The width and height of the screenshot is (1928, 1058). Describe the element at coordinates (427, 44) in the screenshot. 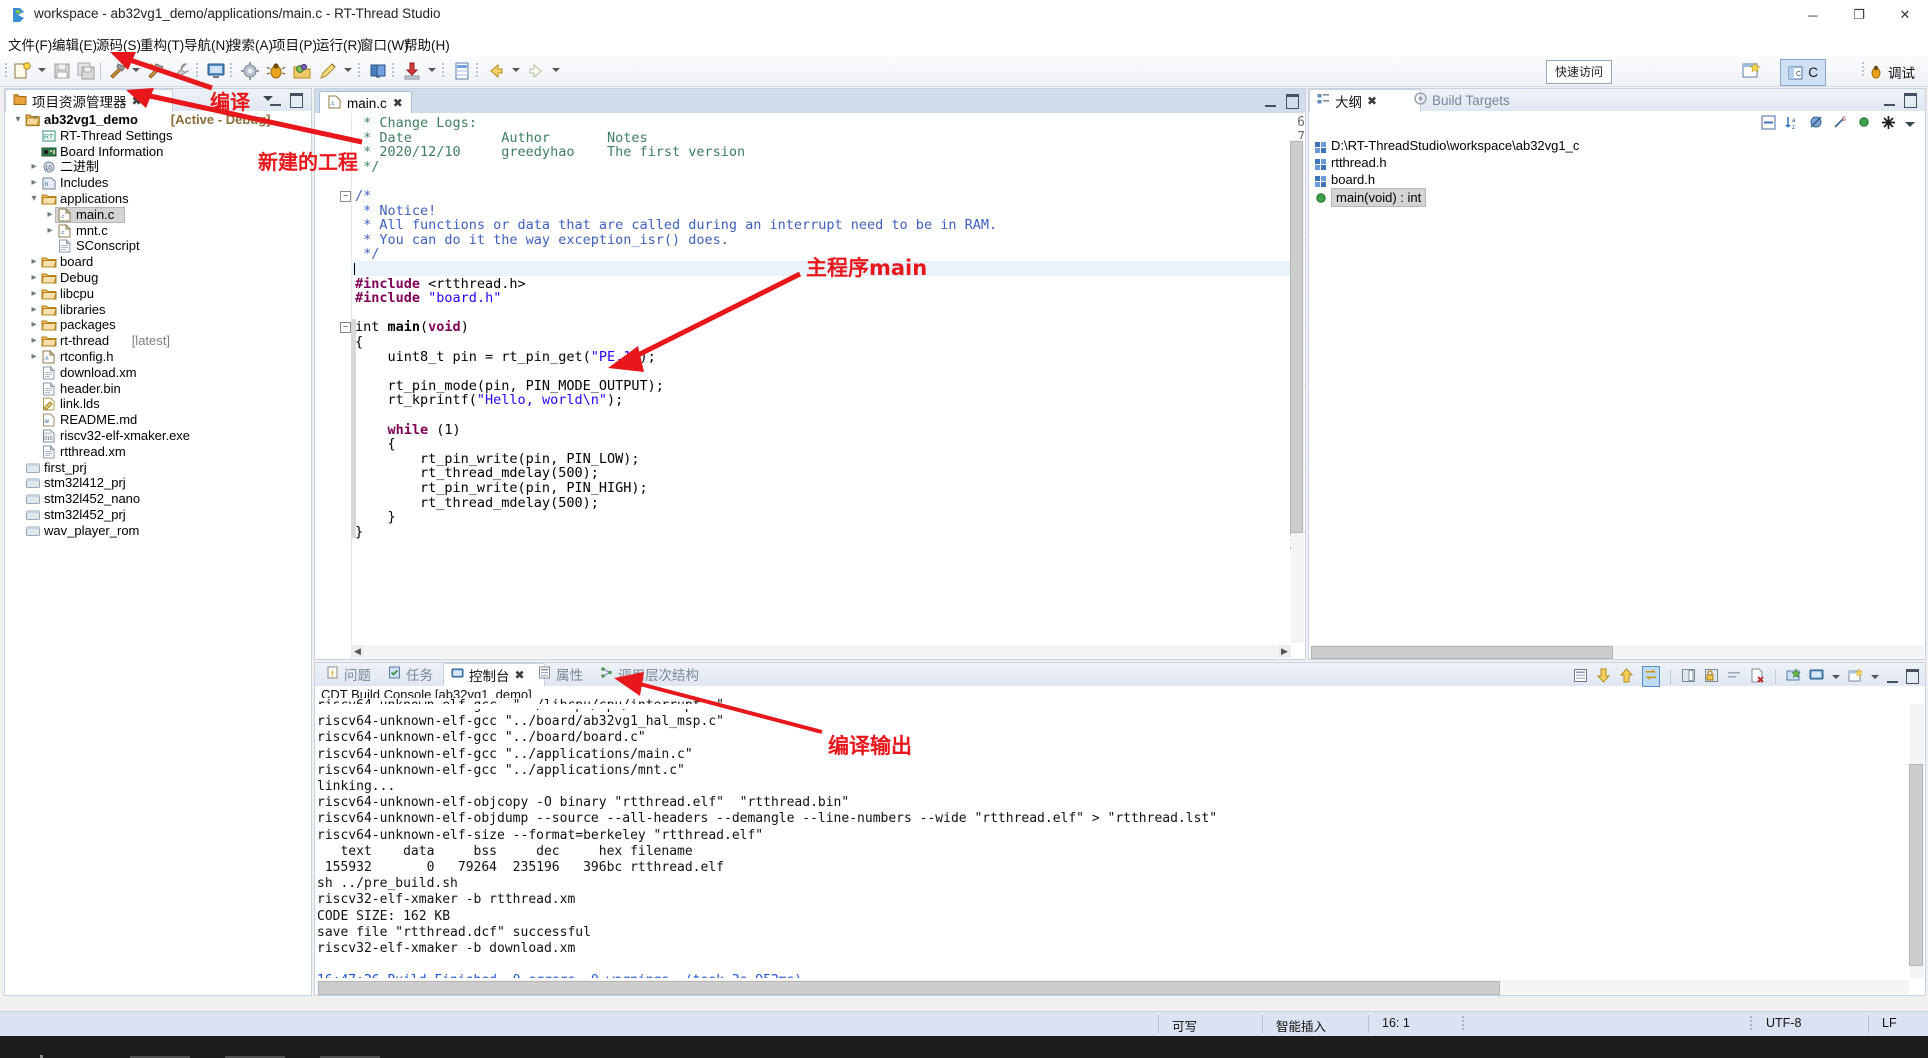

I see `menu-help: 帮助(H)` at that location.